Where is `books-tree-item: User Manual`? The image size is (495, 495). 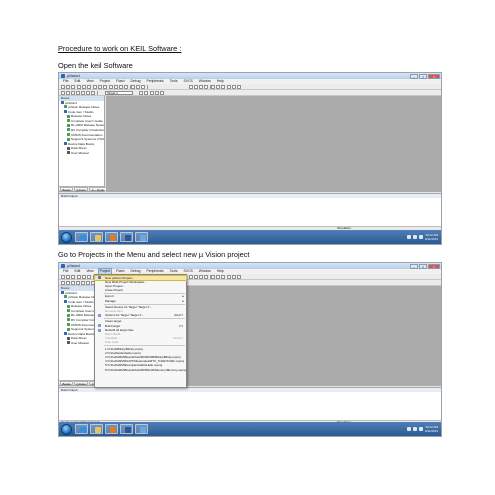 books-tree-item: User Manual is located at coordinates (81, 153).